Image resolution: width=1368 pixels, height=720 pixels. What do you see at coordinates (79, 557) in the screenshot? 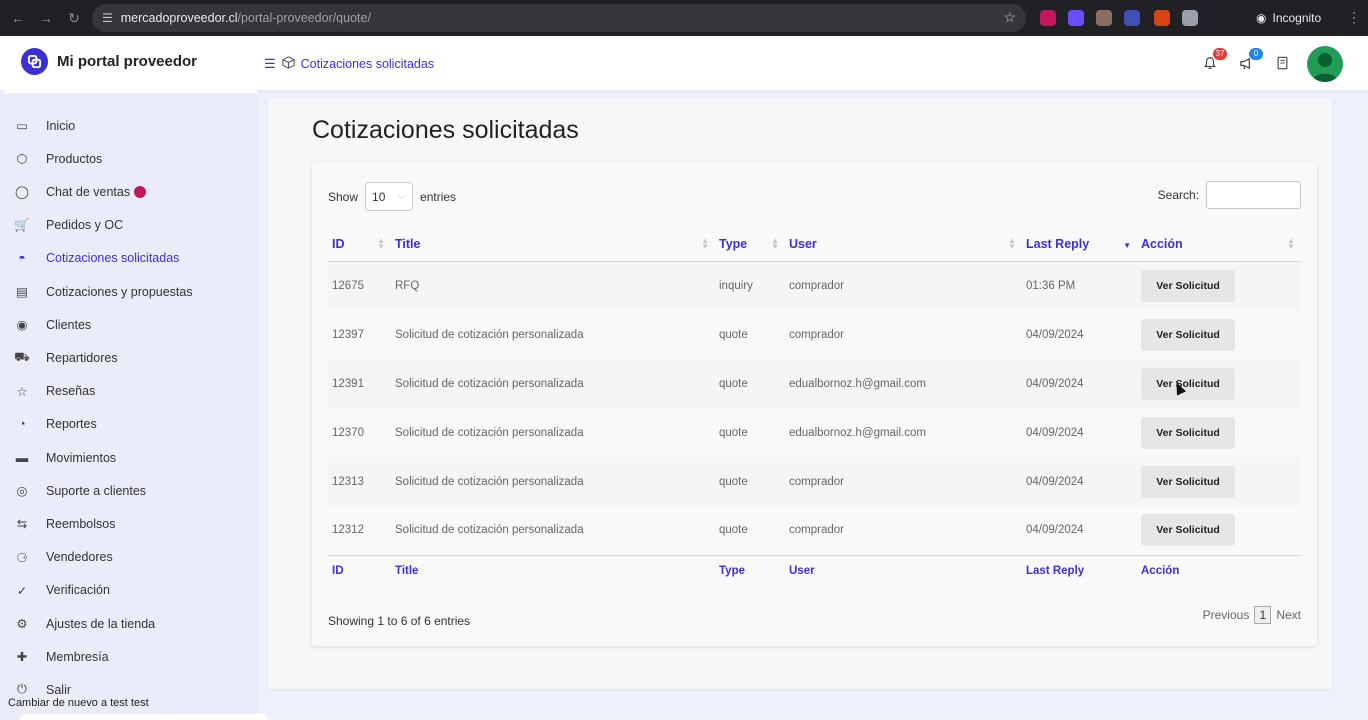
I see `sidebar-item-label: Vendedores` at bounding box center [79, 557].